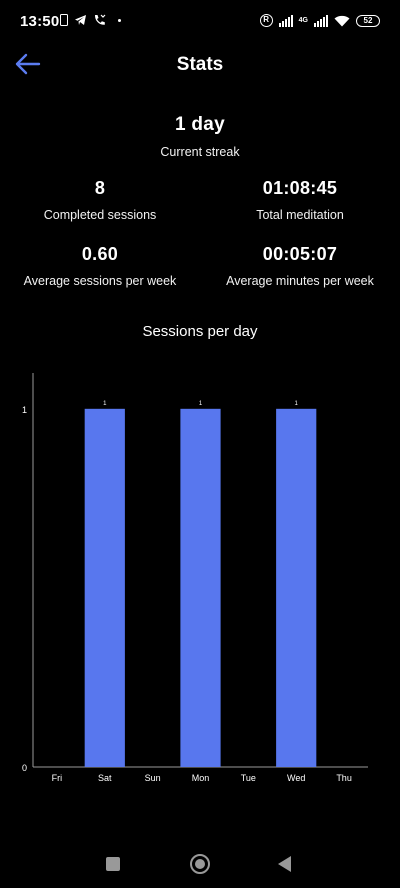 The height and width of the screenshot is (888, 400). What do you see at coordinates (24, 410) in the screenshot?
I see `y-tick-label: 1` at bounding box center [24, 410].